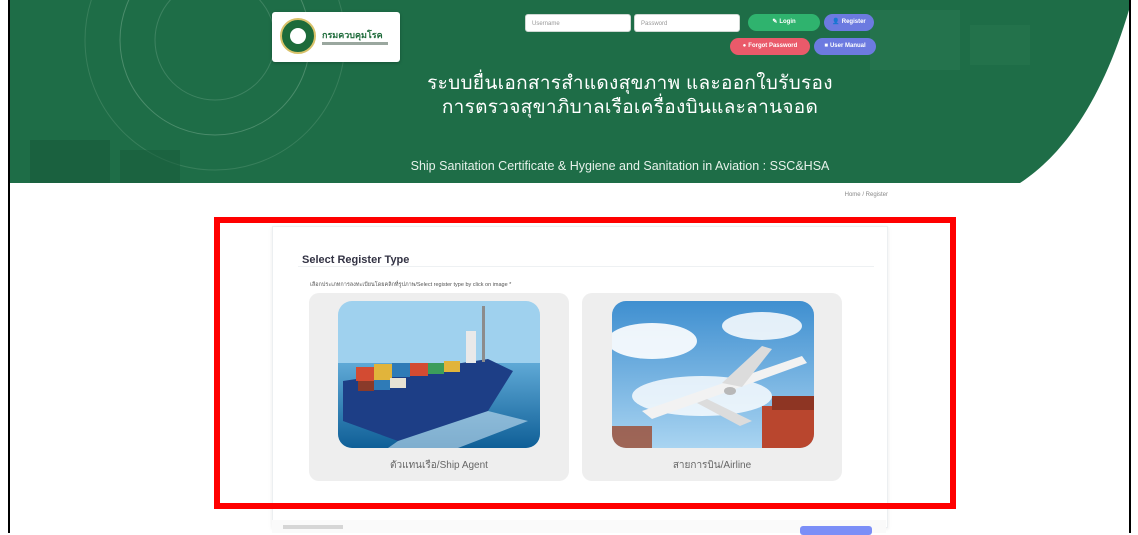 The image size is (1138, 535). Describe the element at coordinates (744, 46) in the screenshot. I see `key-icon: ●` at that location.